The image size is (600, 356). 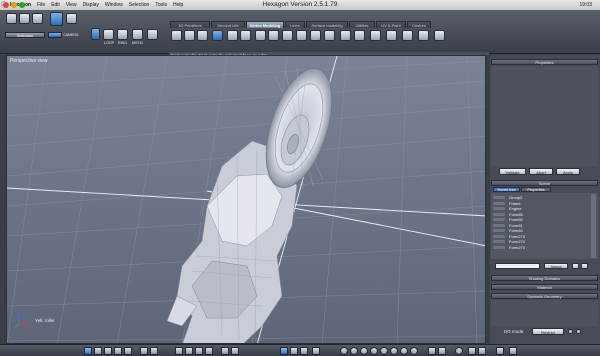 I want to click on dg-mode-help-icon, so click(x=578, y=331).